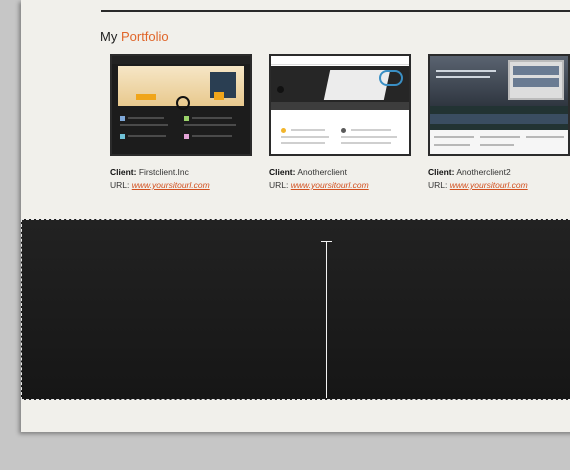 This screenshot has height=470, width=570. What do you see at coordinates (109, 36) in the screenshot?
I see `portfolio-title-prefix: My` at bounding box center [109, 36].